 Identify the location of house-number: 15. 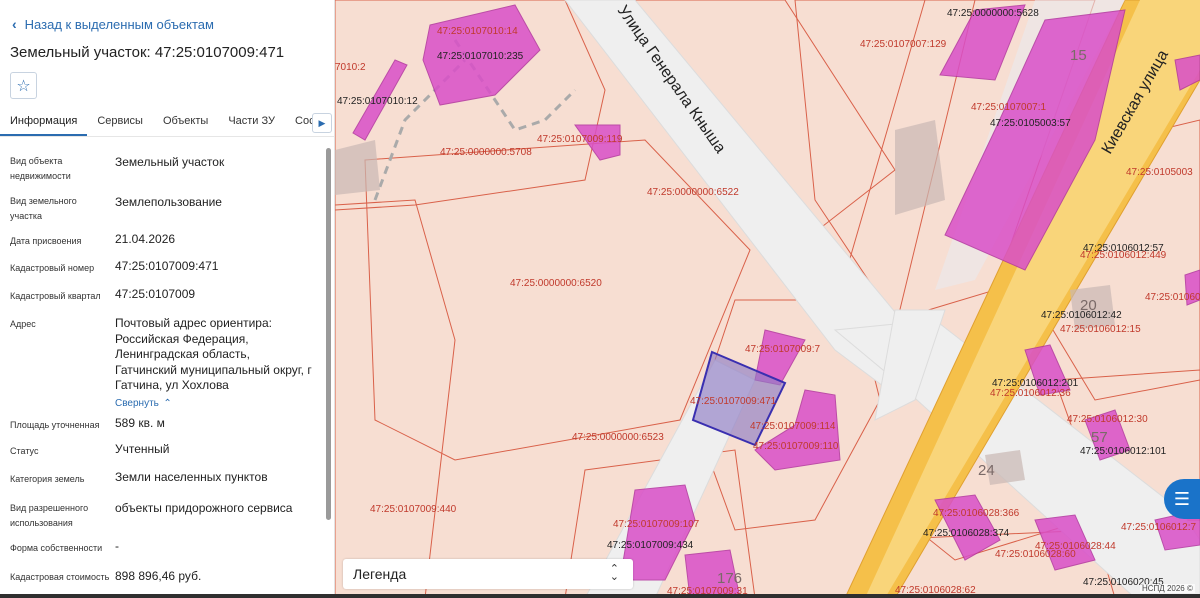
(1078, 55).